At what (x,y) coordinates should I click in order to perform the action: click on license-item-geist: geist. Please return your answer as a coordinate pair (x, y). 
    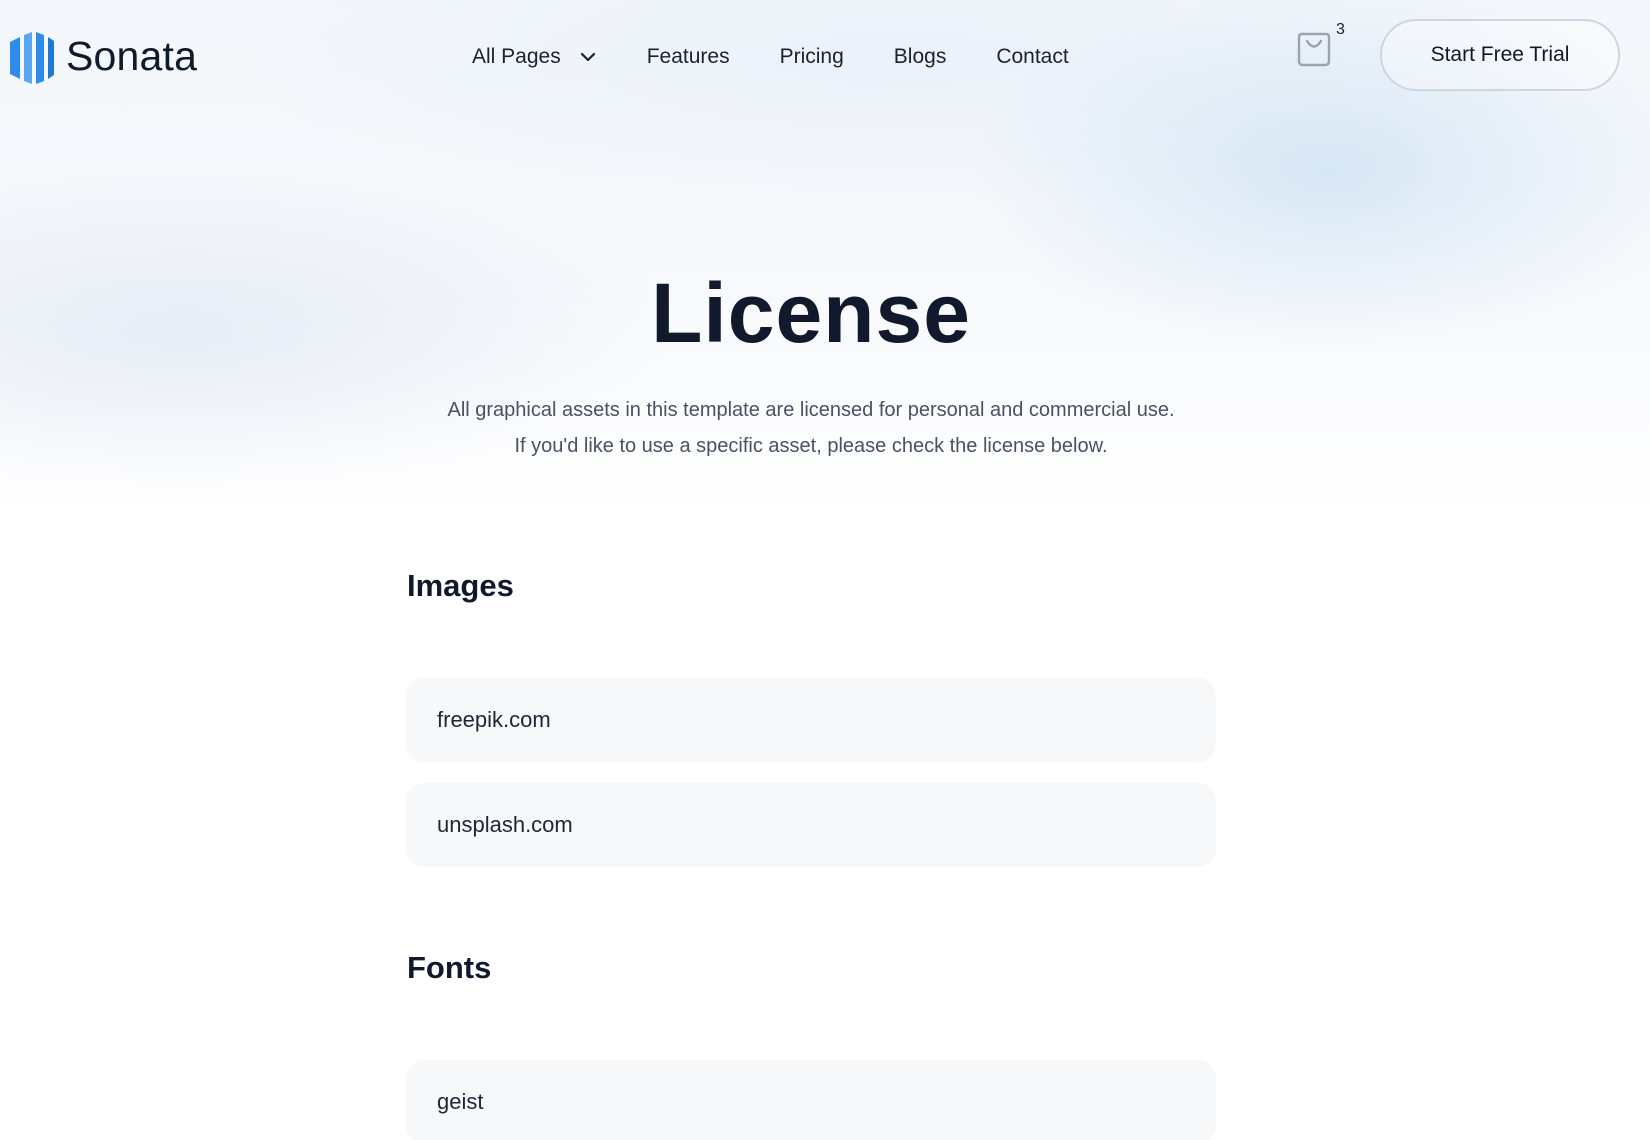
    Looking at the image, I should click on (811, 1100).